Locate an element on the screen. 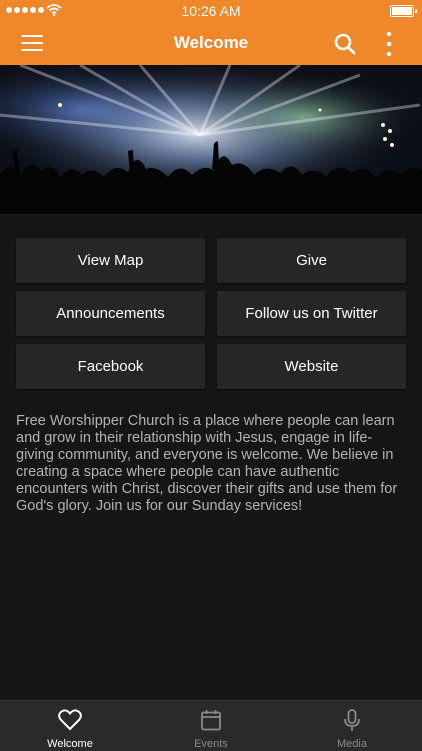 This screenshot has height=751, width=422. calendar-icon is located at coordinates (211, 720).